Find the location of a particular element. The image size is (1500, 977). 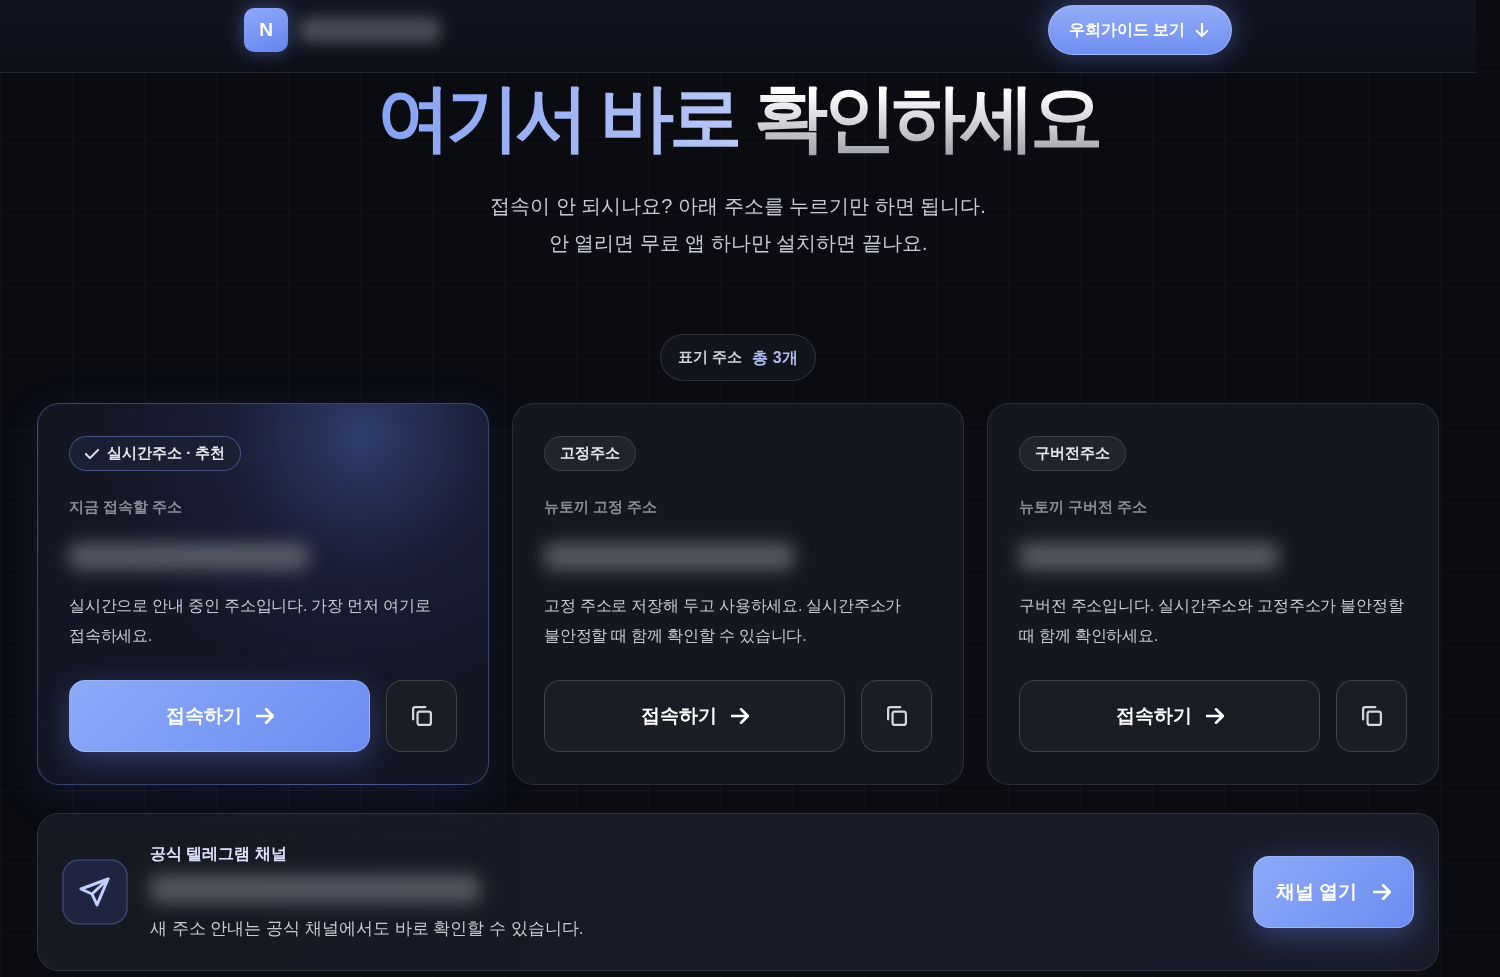

address-description: 고정 주소로 저장해 두고 사용하세요. 실시간주소가 불안정할 때 함께 확인할 수 있습니다. is located at coordinates (723, 621).